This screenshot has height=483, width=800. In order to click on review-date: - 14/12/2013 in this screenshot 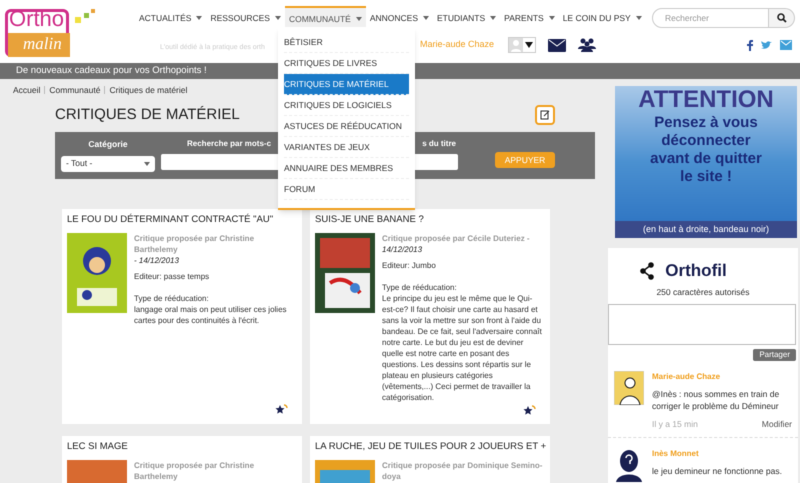, I will do `click(157, 260)`.